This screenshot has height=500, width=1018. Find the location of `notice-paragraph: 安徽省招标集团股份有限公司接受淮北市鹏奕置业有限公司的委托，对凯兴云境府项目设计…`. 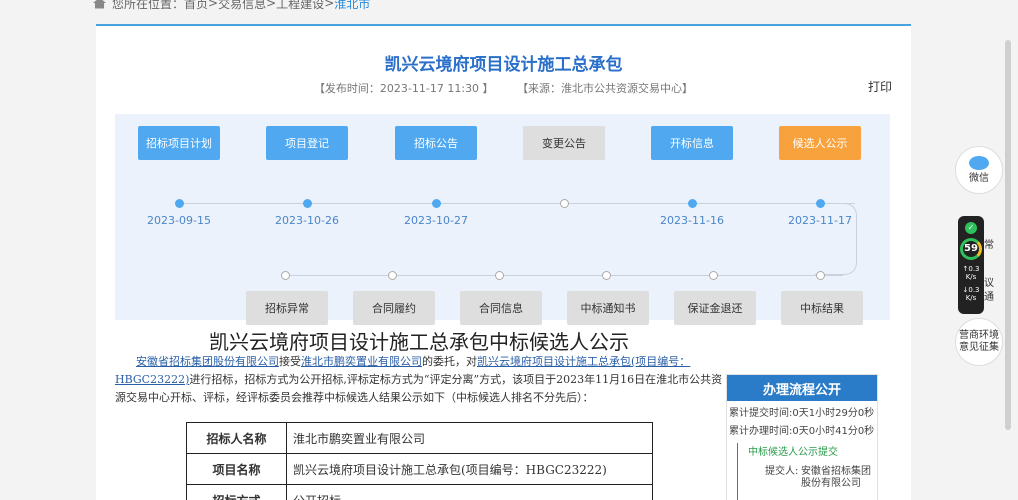

notice-paragraph: 安徽省招标集团股份有限公司接受淮北市鹏奕置业有限公司的委托，对凯兴云境府项目设计… is located at coordinates (419, 379).